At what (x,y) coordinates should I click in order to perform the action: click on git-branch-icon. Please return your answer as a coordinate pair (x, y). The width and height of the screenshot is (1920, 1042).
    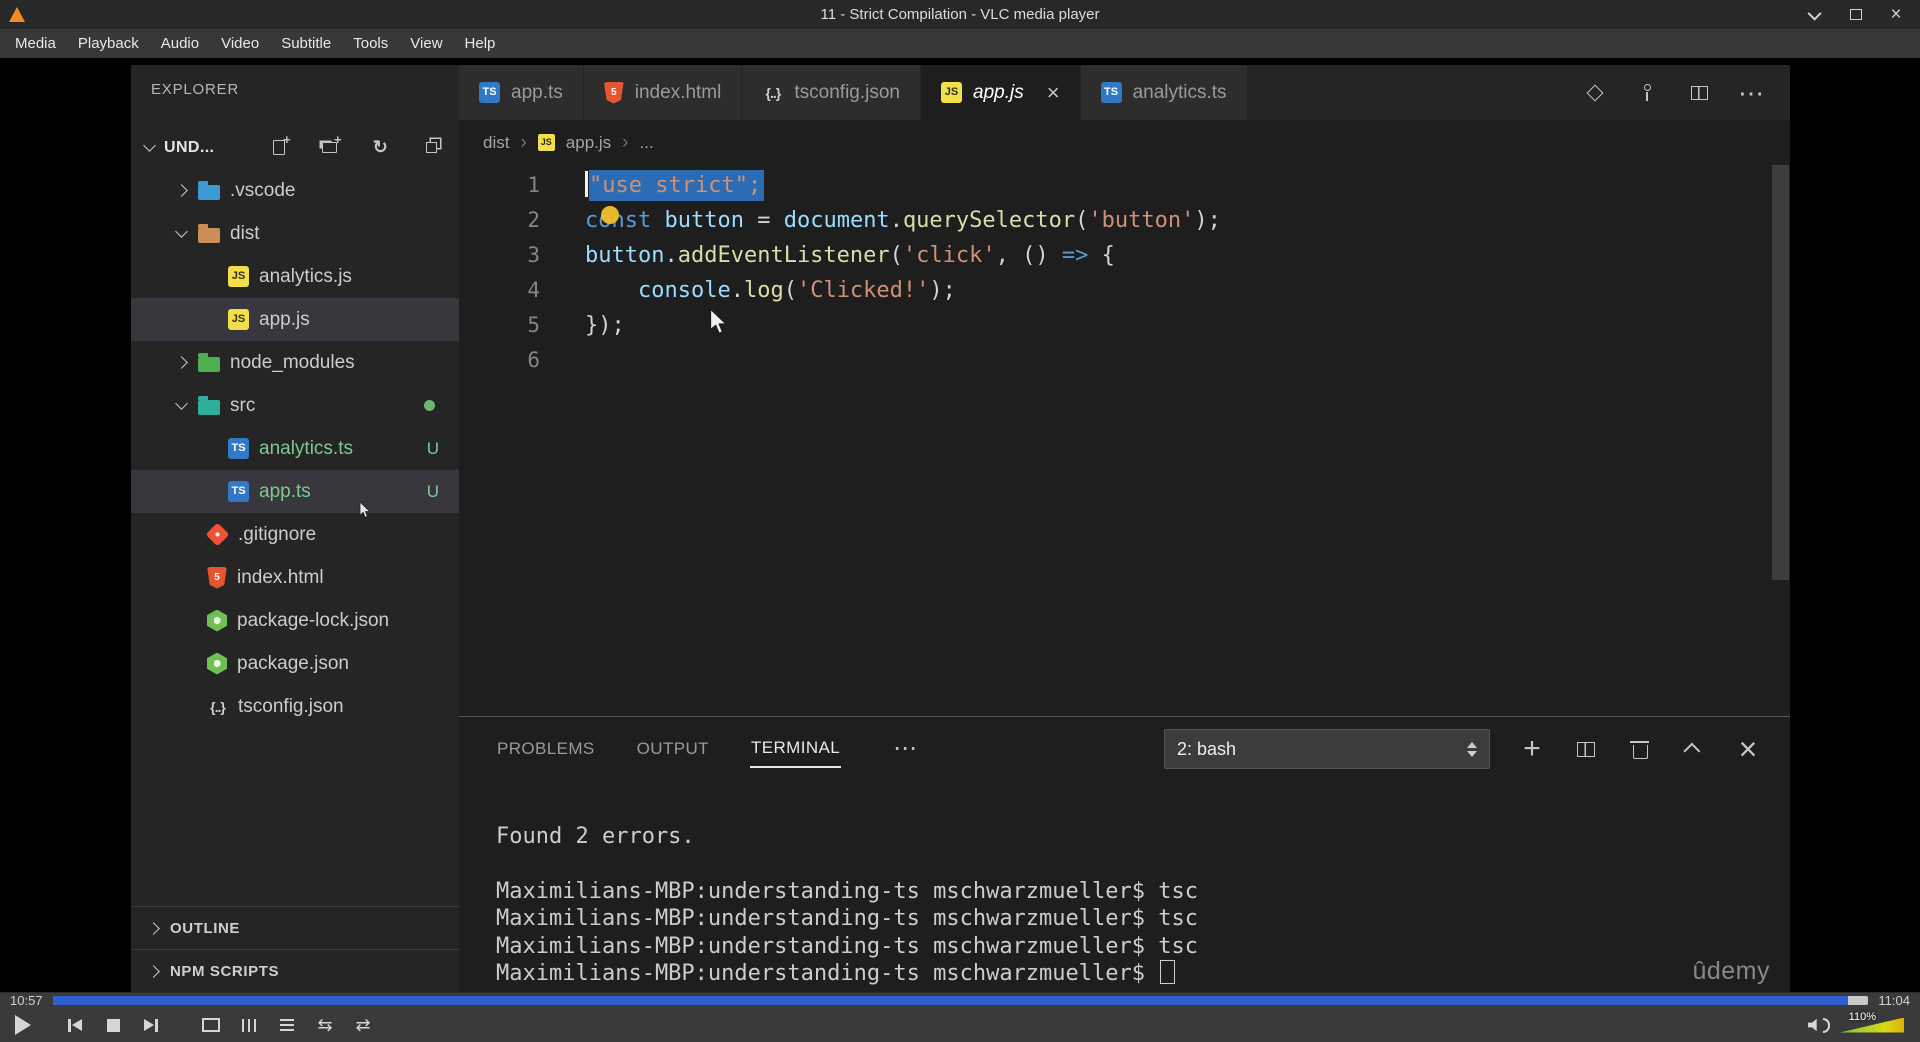
    Looking at the image, I should click on (1647, 93).